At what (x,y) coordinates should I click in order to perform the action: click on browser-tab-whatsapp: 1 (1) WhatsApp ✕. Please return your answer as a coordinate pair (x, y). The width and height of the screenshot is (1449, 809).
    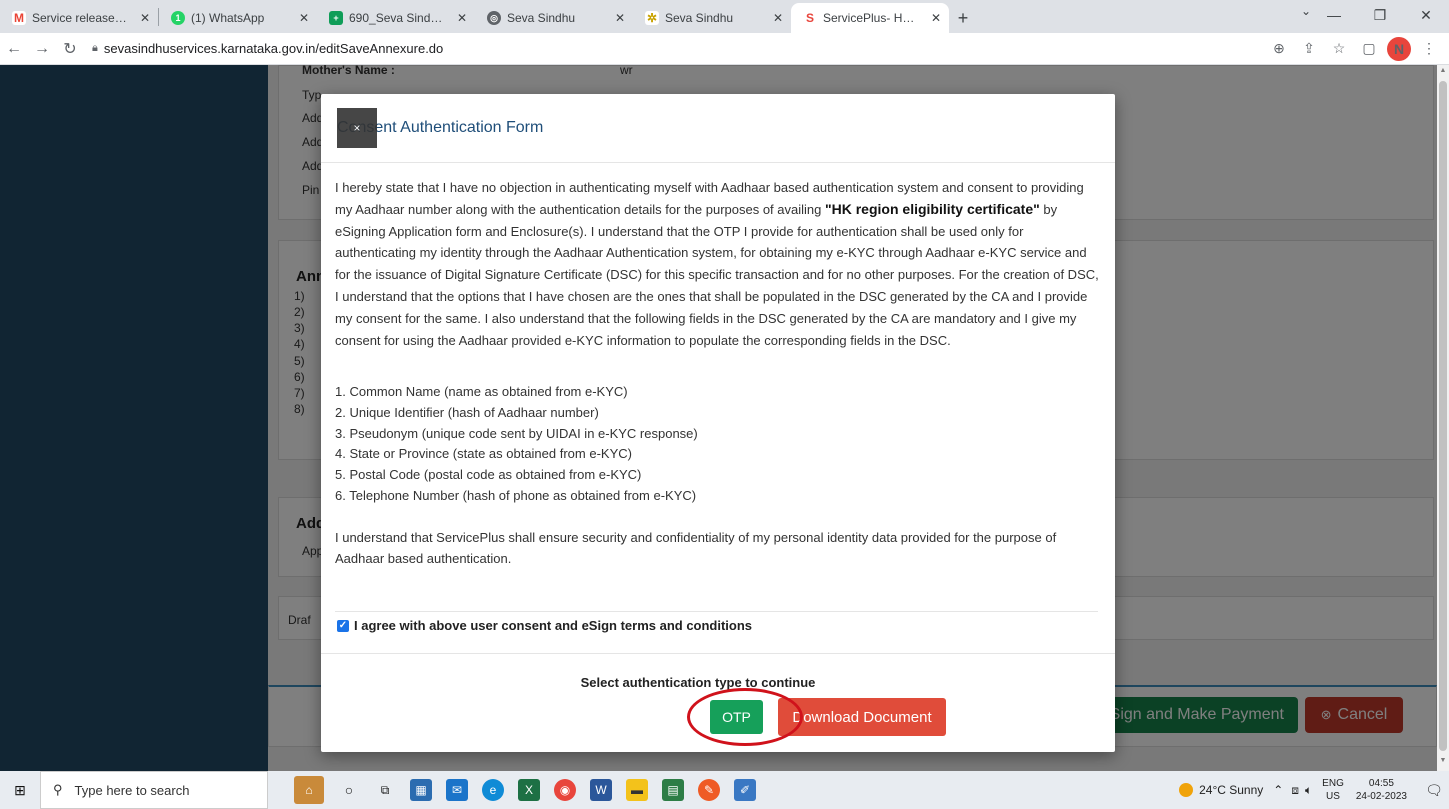
    Looking at the image, I should click on (238, 18).